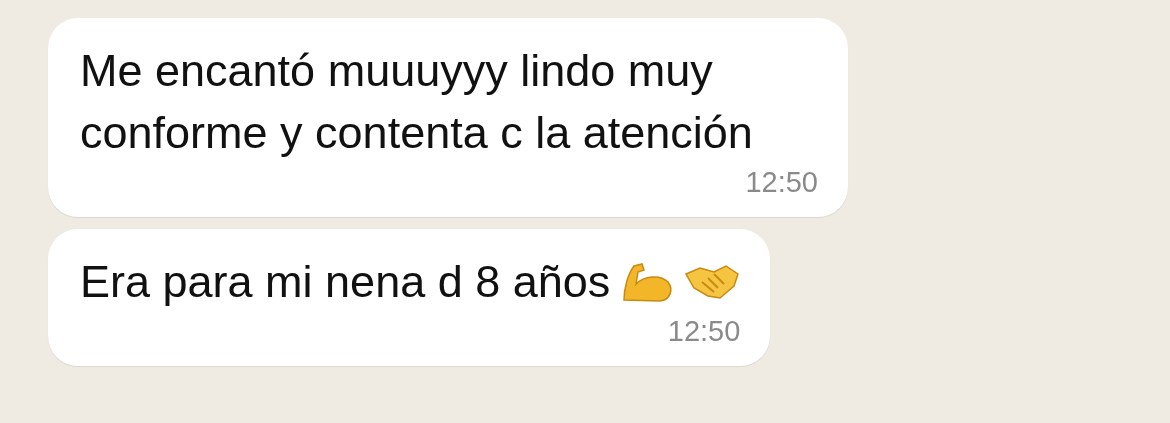  What do you see at coordinates (712, 282) in the screenshot?
I see `handshake-icon` at bounding box center [712, 282].